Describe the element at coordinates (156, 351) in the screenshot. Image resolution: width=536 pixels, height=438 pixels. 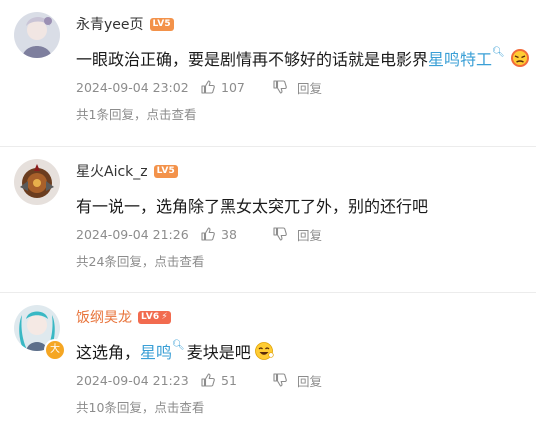
I see `topic-link: 星鸣` at that location.